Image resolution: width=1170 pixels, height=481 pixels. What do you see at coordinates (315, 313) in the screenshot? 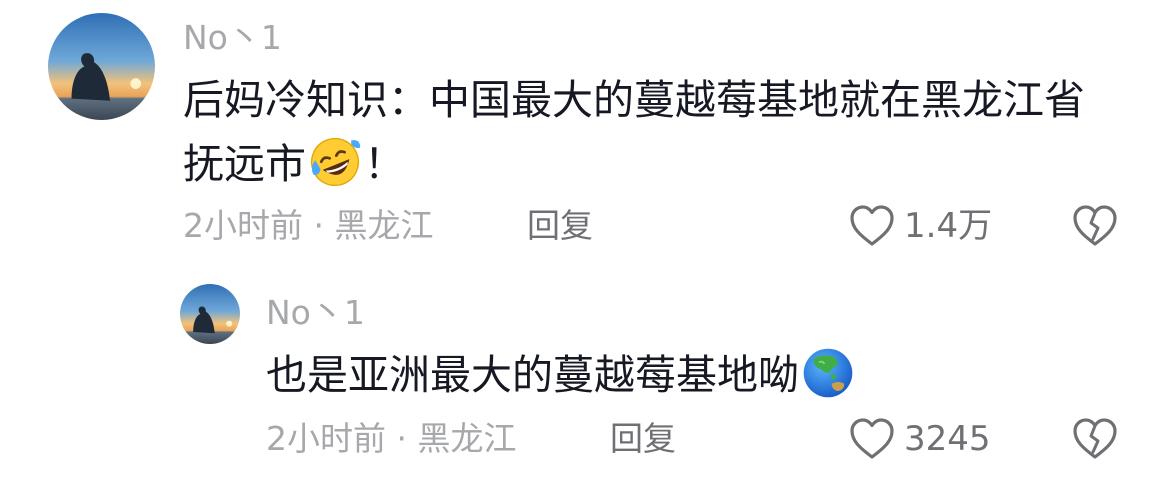
I see `reply-username: No丶1` at bounding box center [315, 313].